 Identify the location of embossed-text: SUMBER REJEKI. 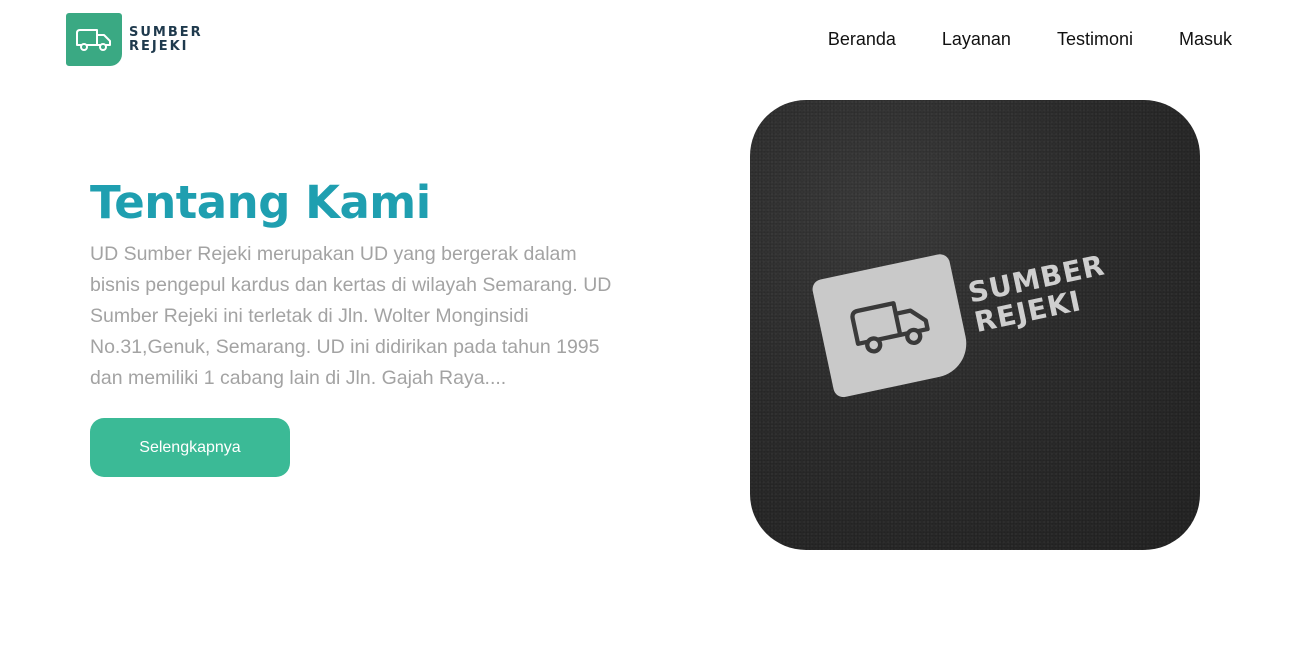
(1039, 293).